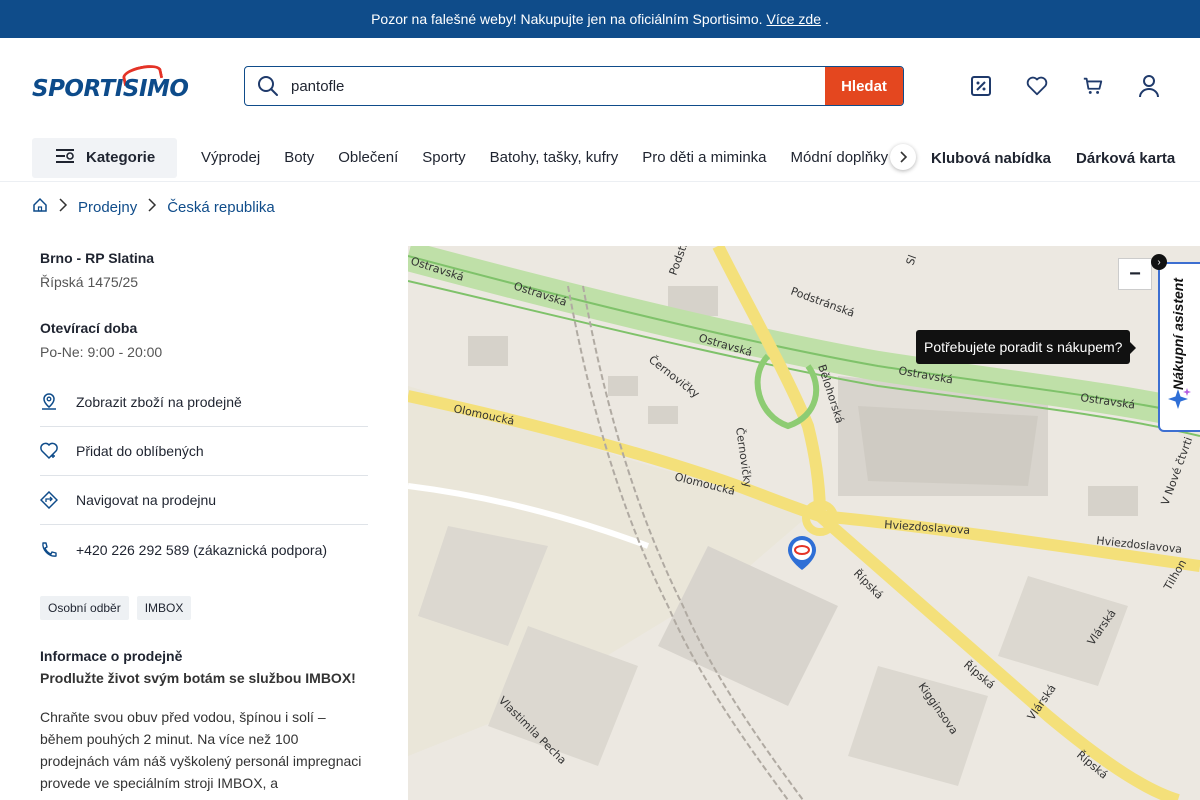  I want to click on store-tags: Osobní odběr IMBOX, so click(204, 608).